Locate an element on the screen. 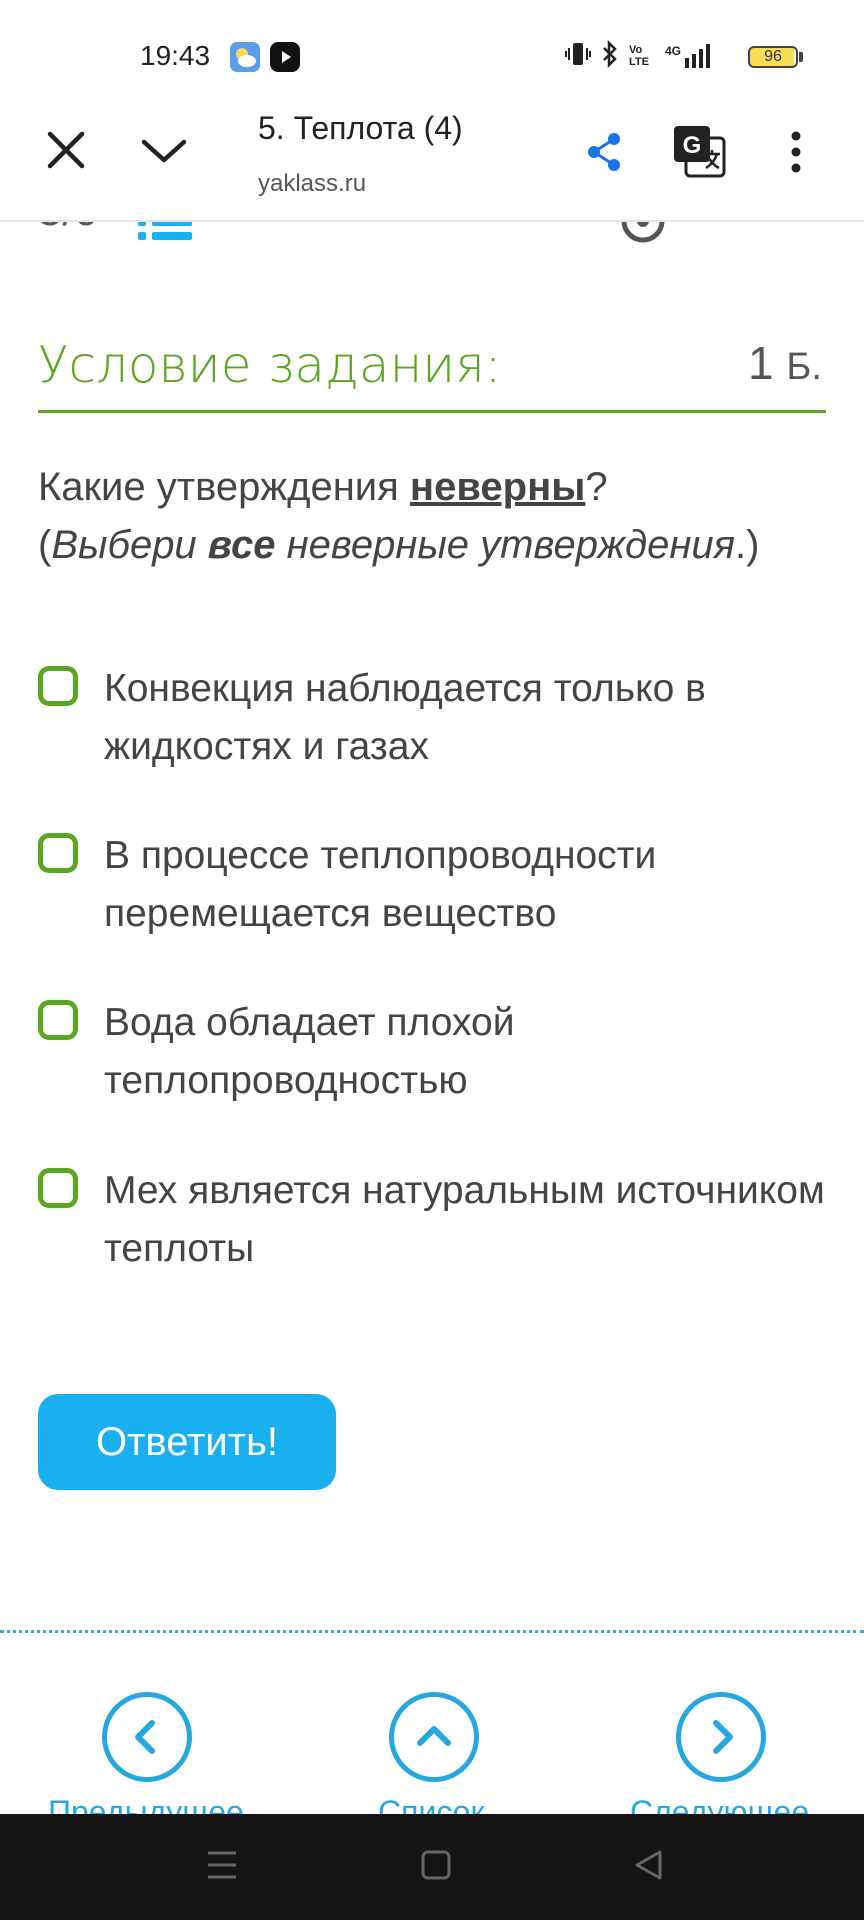  recents-button is located at coordinates (222, 1867).